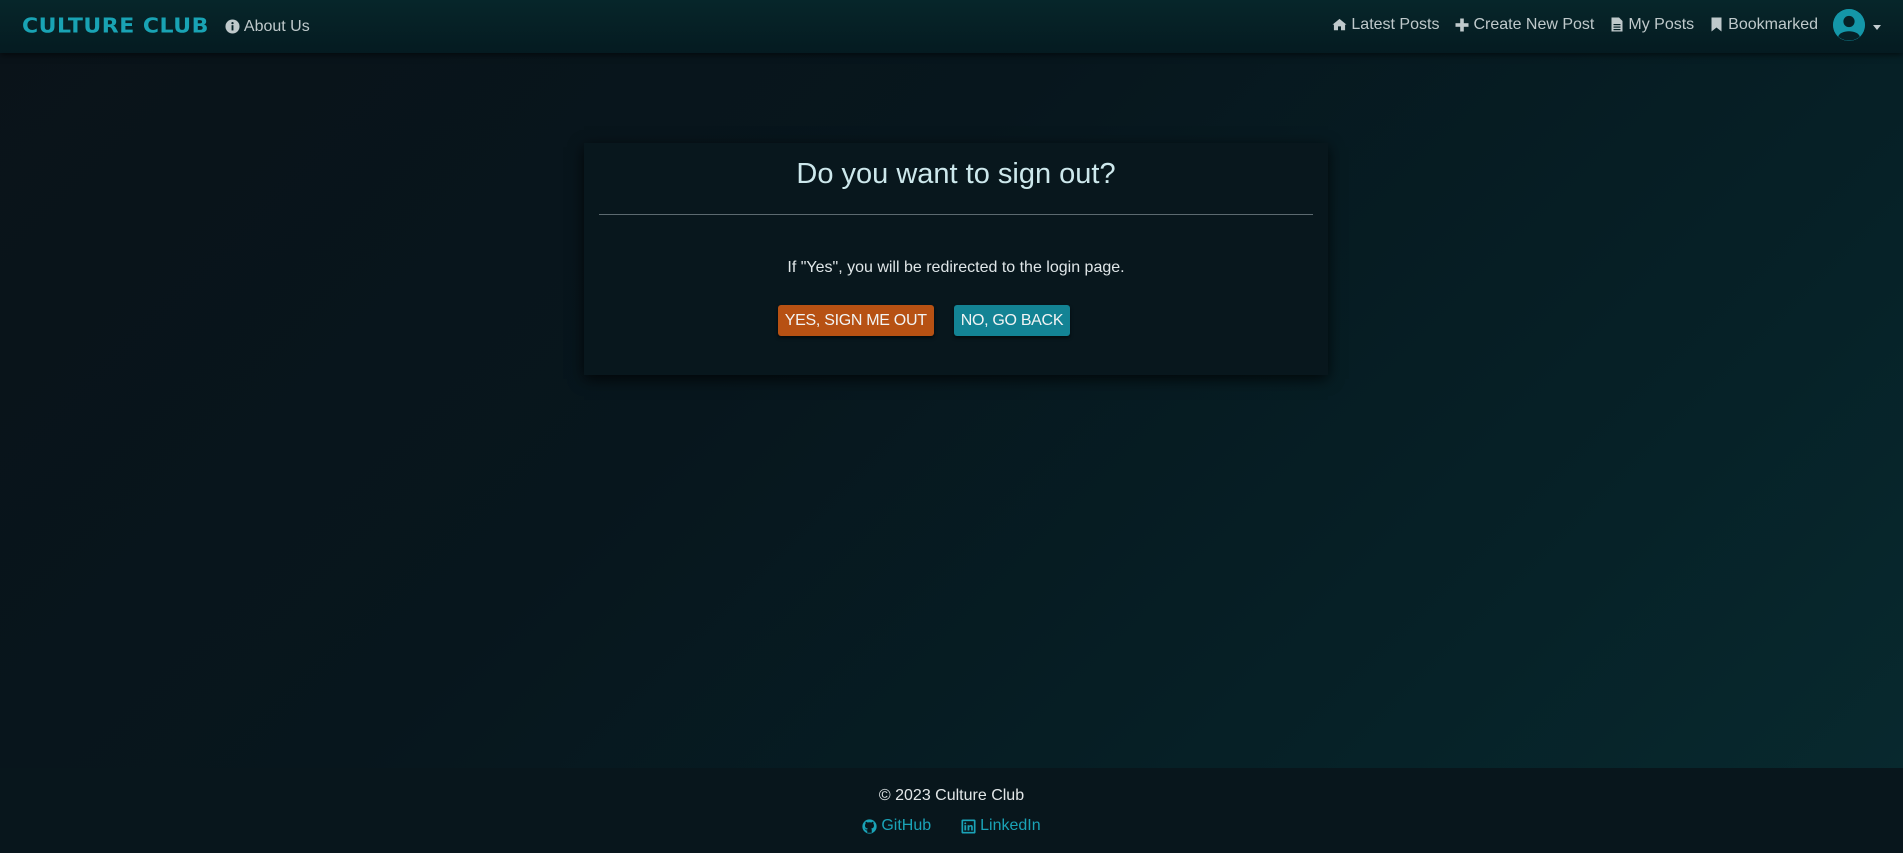 Image resolution: width=1903 pixels, height=853 pixels. I want to click on file-icon, so click(1616, 24).